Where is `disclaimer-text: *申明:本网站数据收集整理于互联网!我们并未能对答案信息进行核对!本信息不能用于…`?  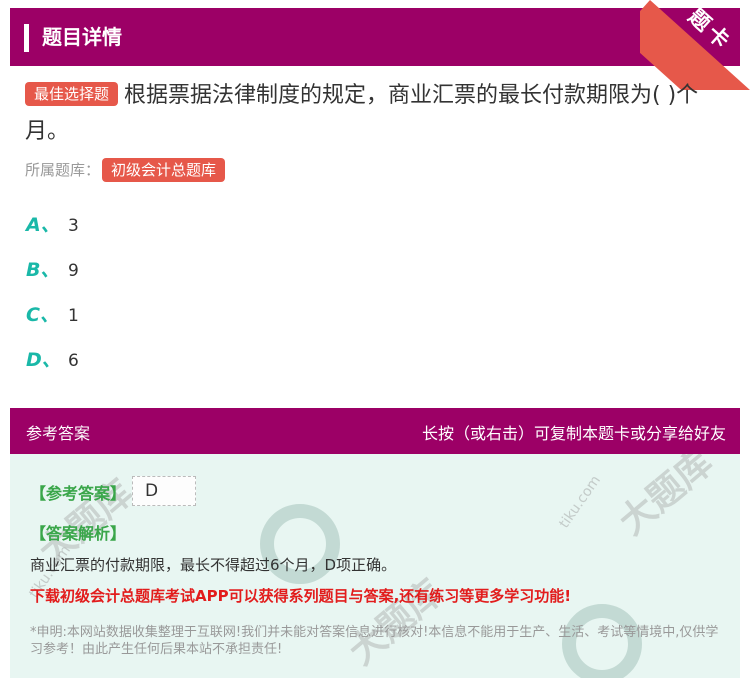
disclaimer-text: *申明:本网站数据收集整理于互联网!我们并未能对答案信息进行核对!本信息不能用于… is located at coordinates (374, 641).